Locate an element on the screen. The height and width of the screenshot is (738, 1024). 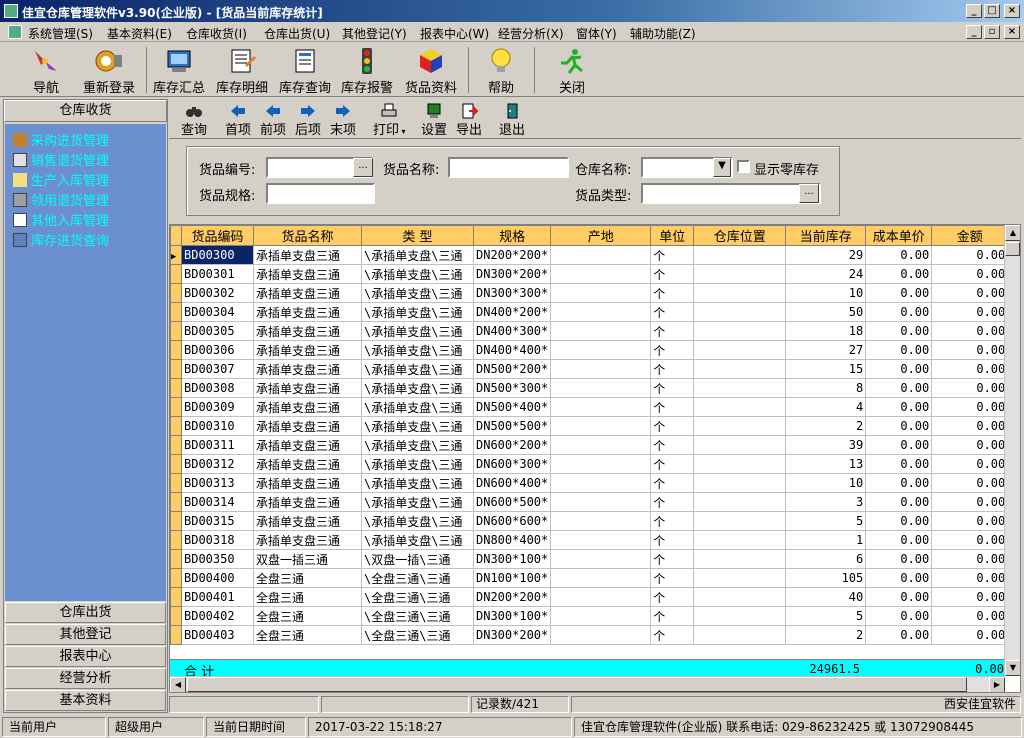
cell-stock: 10 is located at coordinates (826, 293).